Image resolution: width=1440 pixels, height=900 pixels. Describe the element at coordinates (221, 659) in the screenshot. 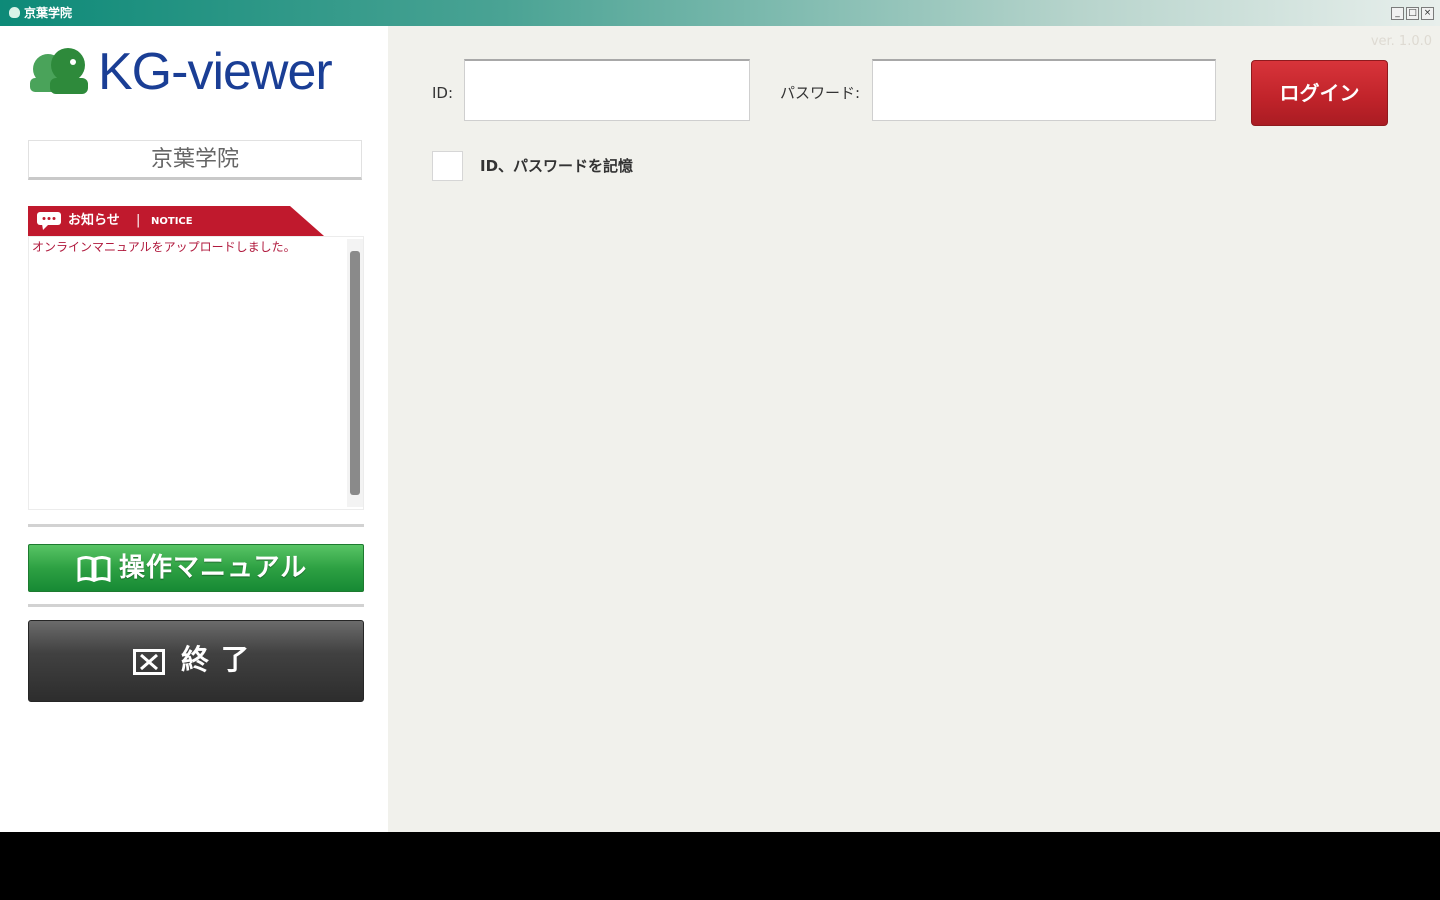

I see `exit-button-label: 終了` at that location.